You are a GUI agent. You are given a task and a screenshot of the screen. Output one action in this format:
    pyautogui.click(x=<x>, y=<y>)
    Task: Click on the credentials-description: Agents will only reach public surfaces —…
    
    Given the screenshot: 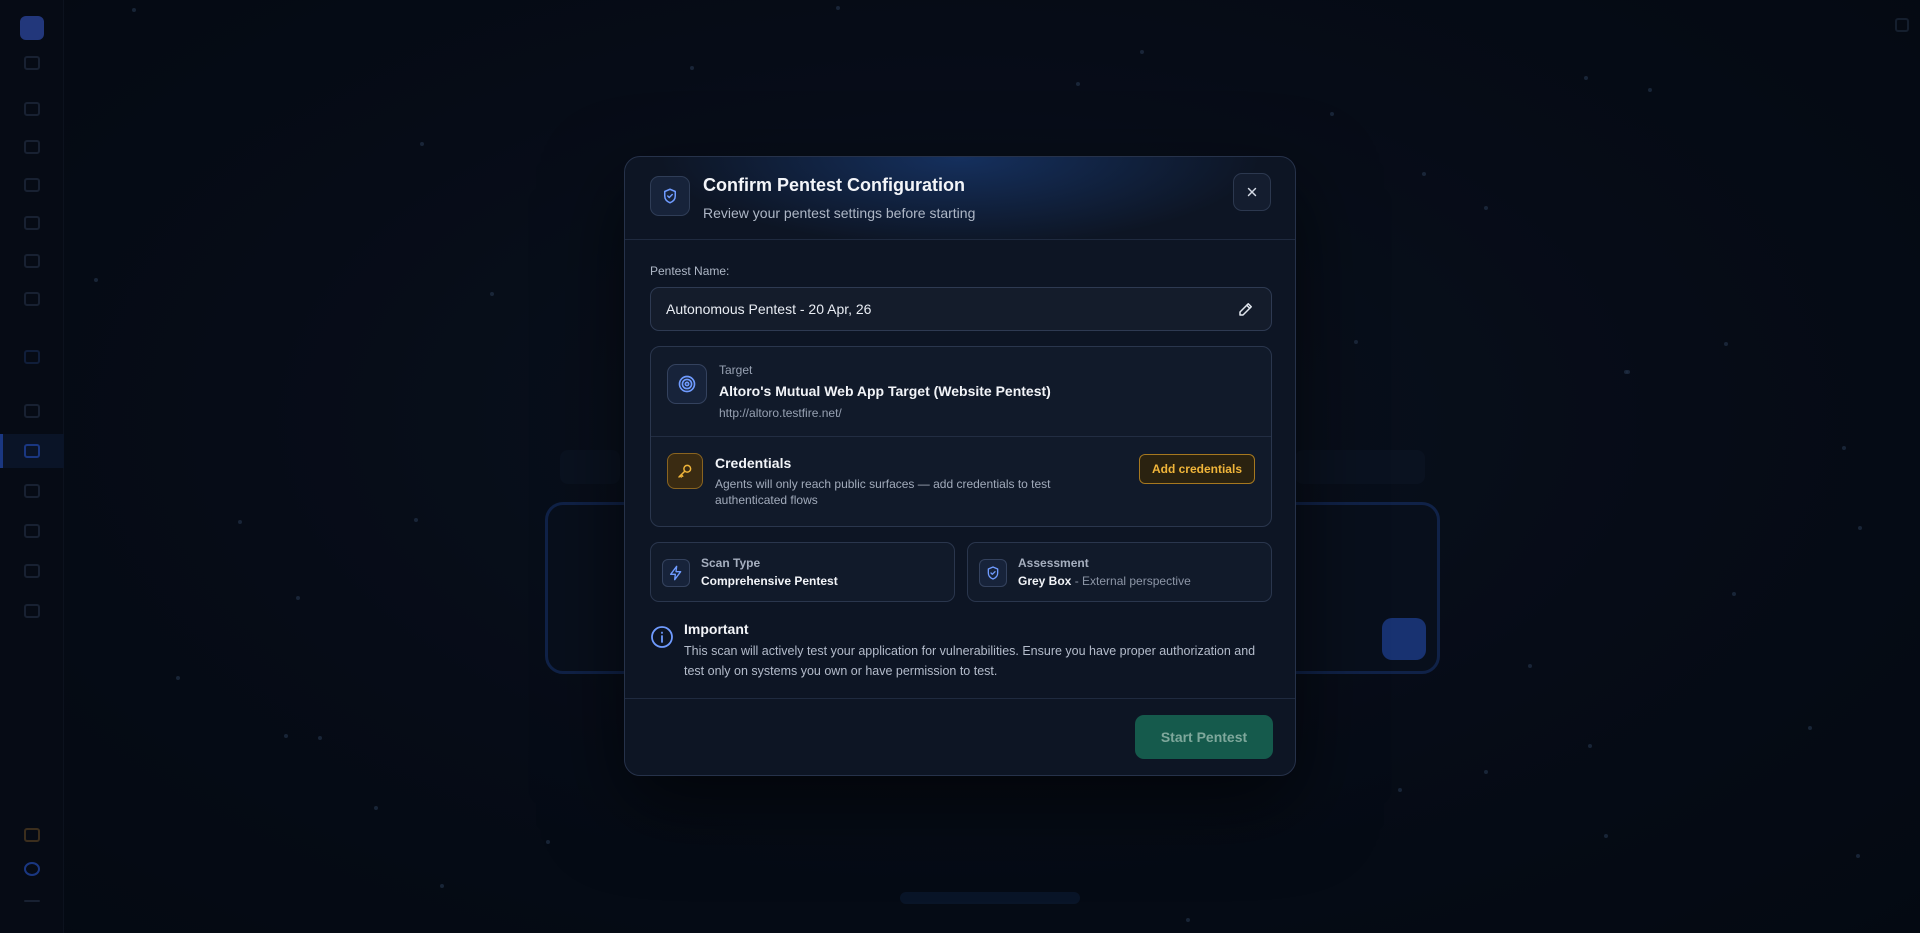 What is the action you would take?
    pyautogui.click(x=883, y=492)
    